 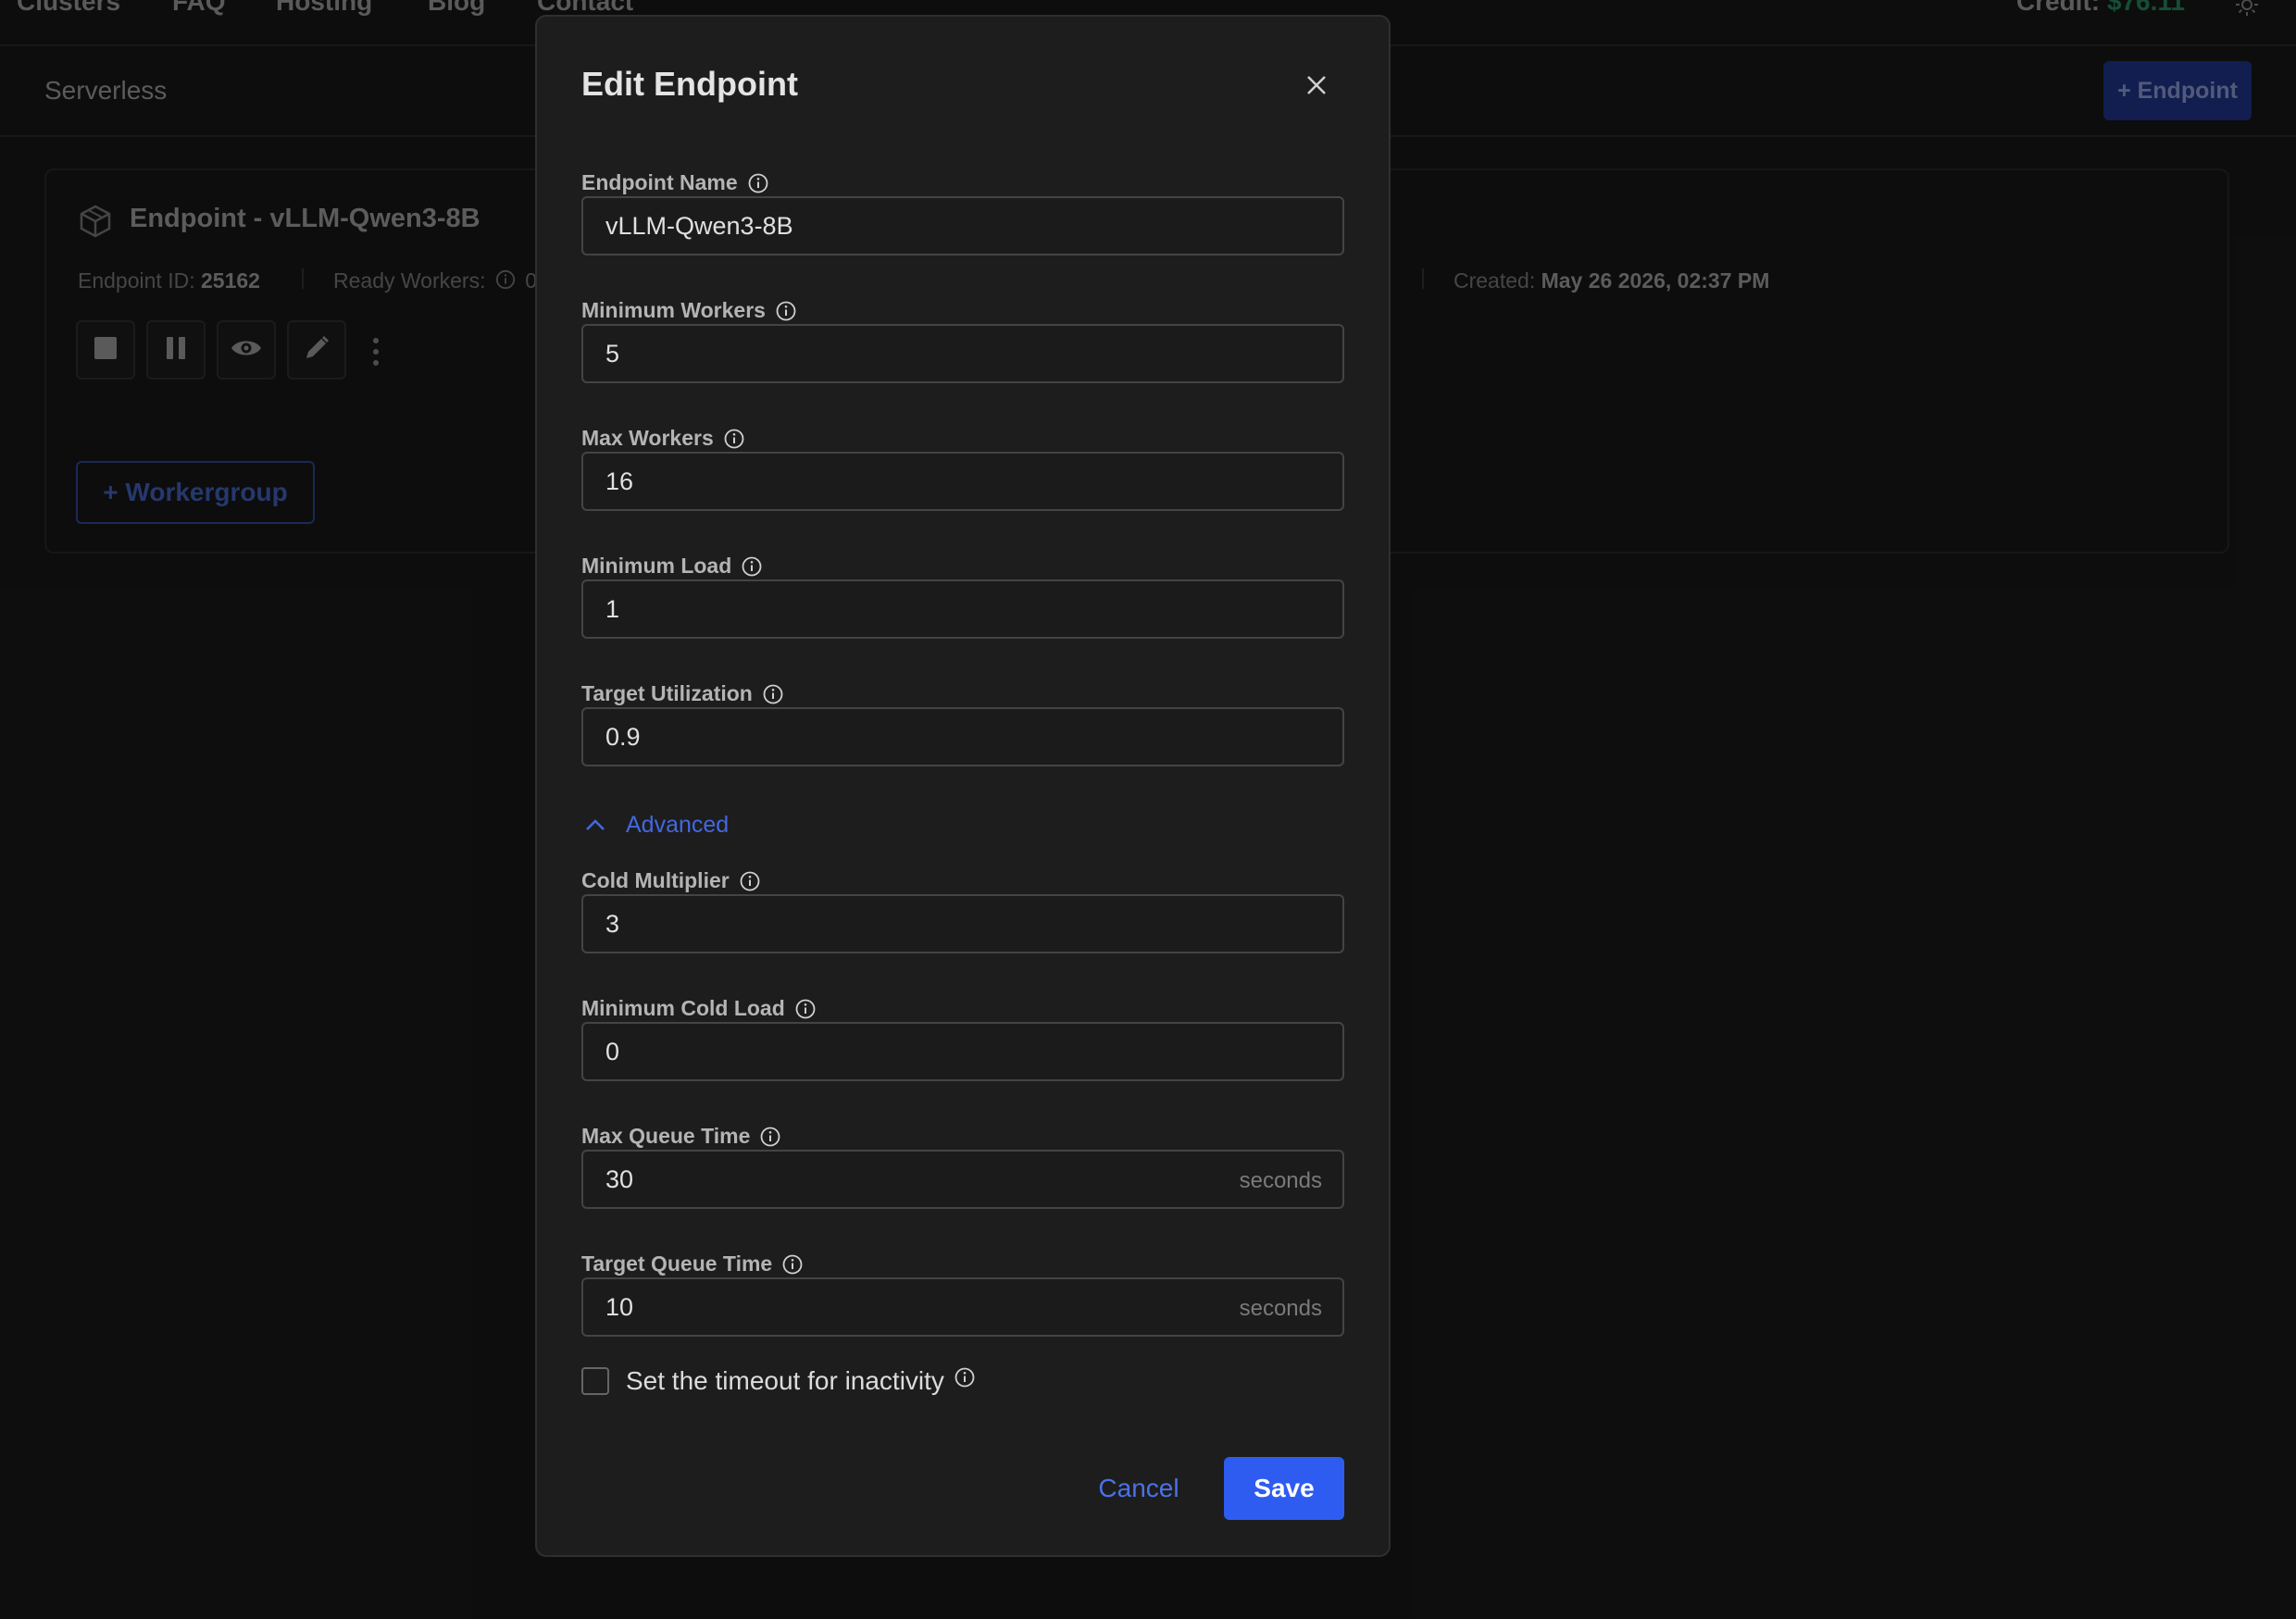 What do you see at coordinates (647, 438) in the screenshot?
I see `max-workers-label-text: Max Workers` at bounding box center [647, 438].